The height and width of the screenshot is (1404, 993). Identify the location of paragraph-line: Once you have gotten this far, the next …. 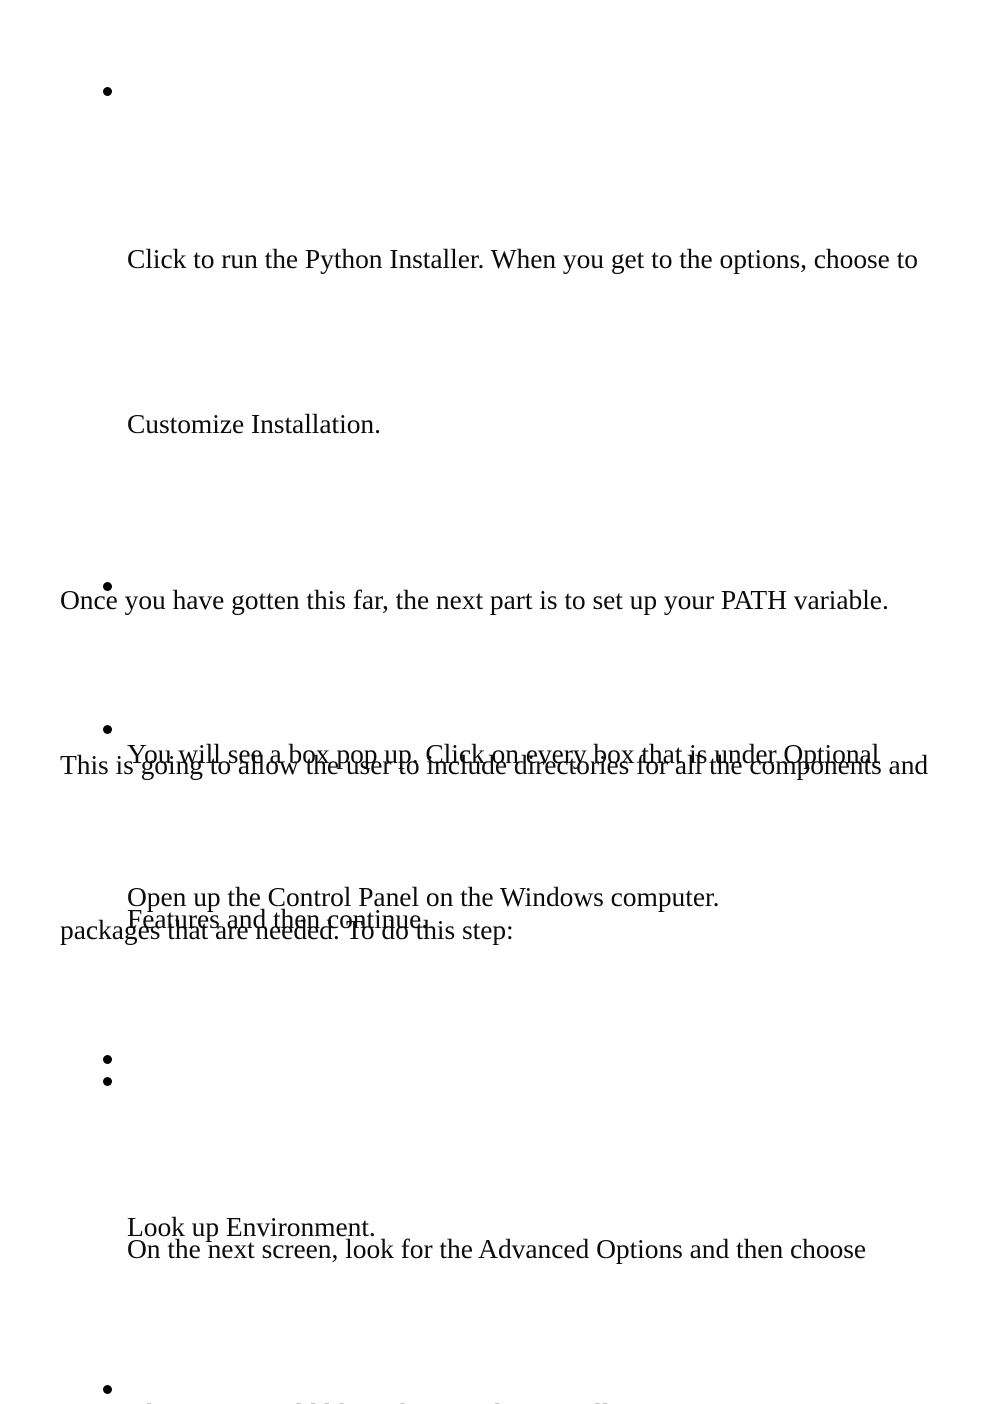
(474, 599).